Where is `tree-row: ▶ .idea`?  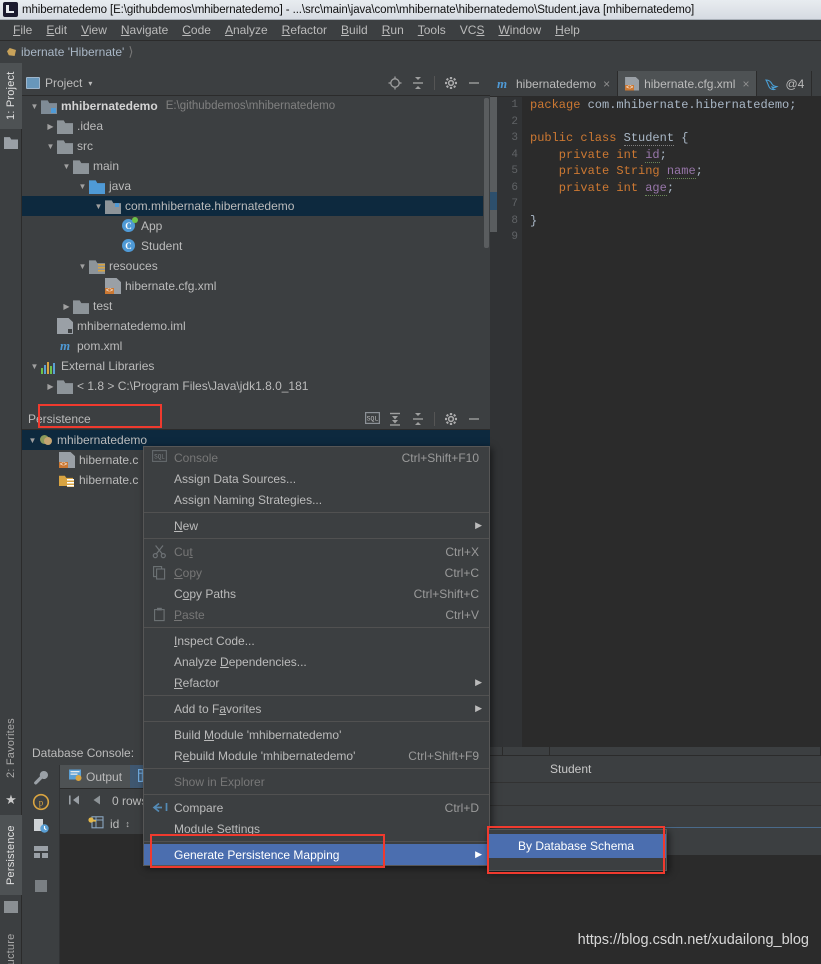 tree-row: ▶ .idea is located at coordinates (256, 126).